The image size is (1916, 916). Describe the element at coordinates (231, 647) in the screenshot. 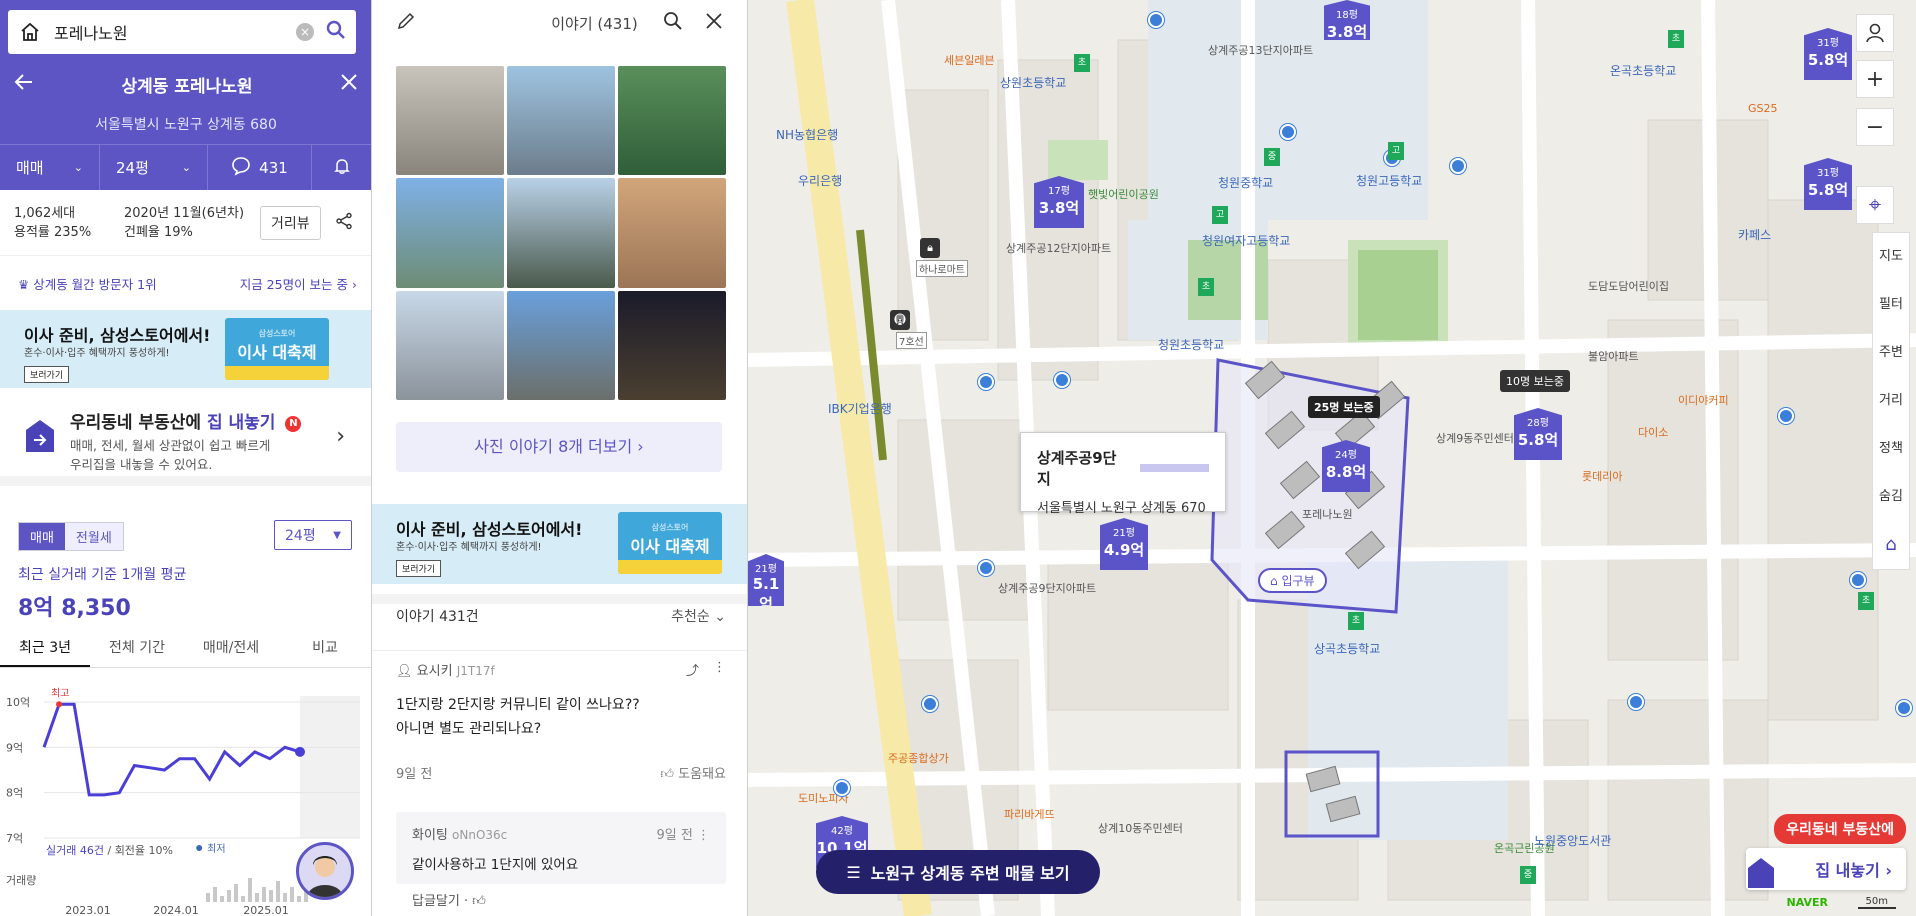

I see `tab-trade-rent: 매매/전세` at that location.